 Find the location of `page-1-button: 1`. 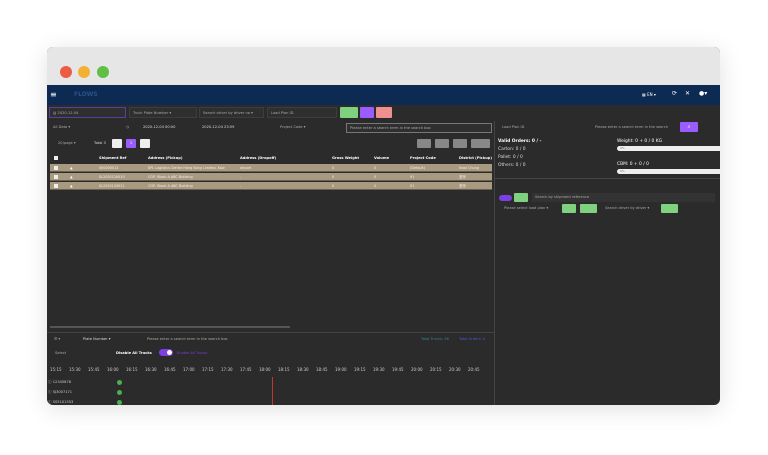

page-1-button: 1 is located at coordinates (131, 143).